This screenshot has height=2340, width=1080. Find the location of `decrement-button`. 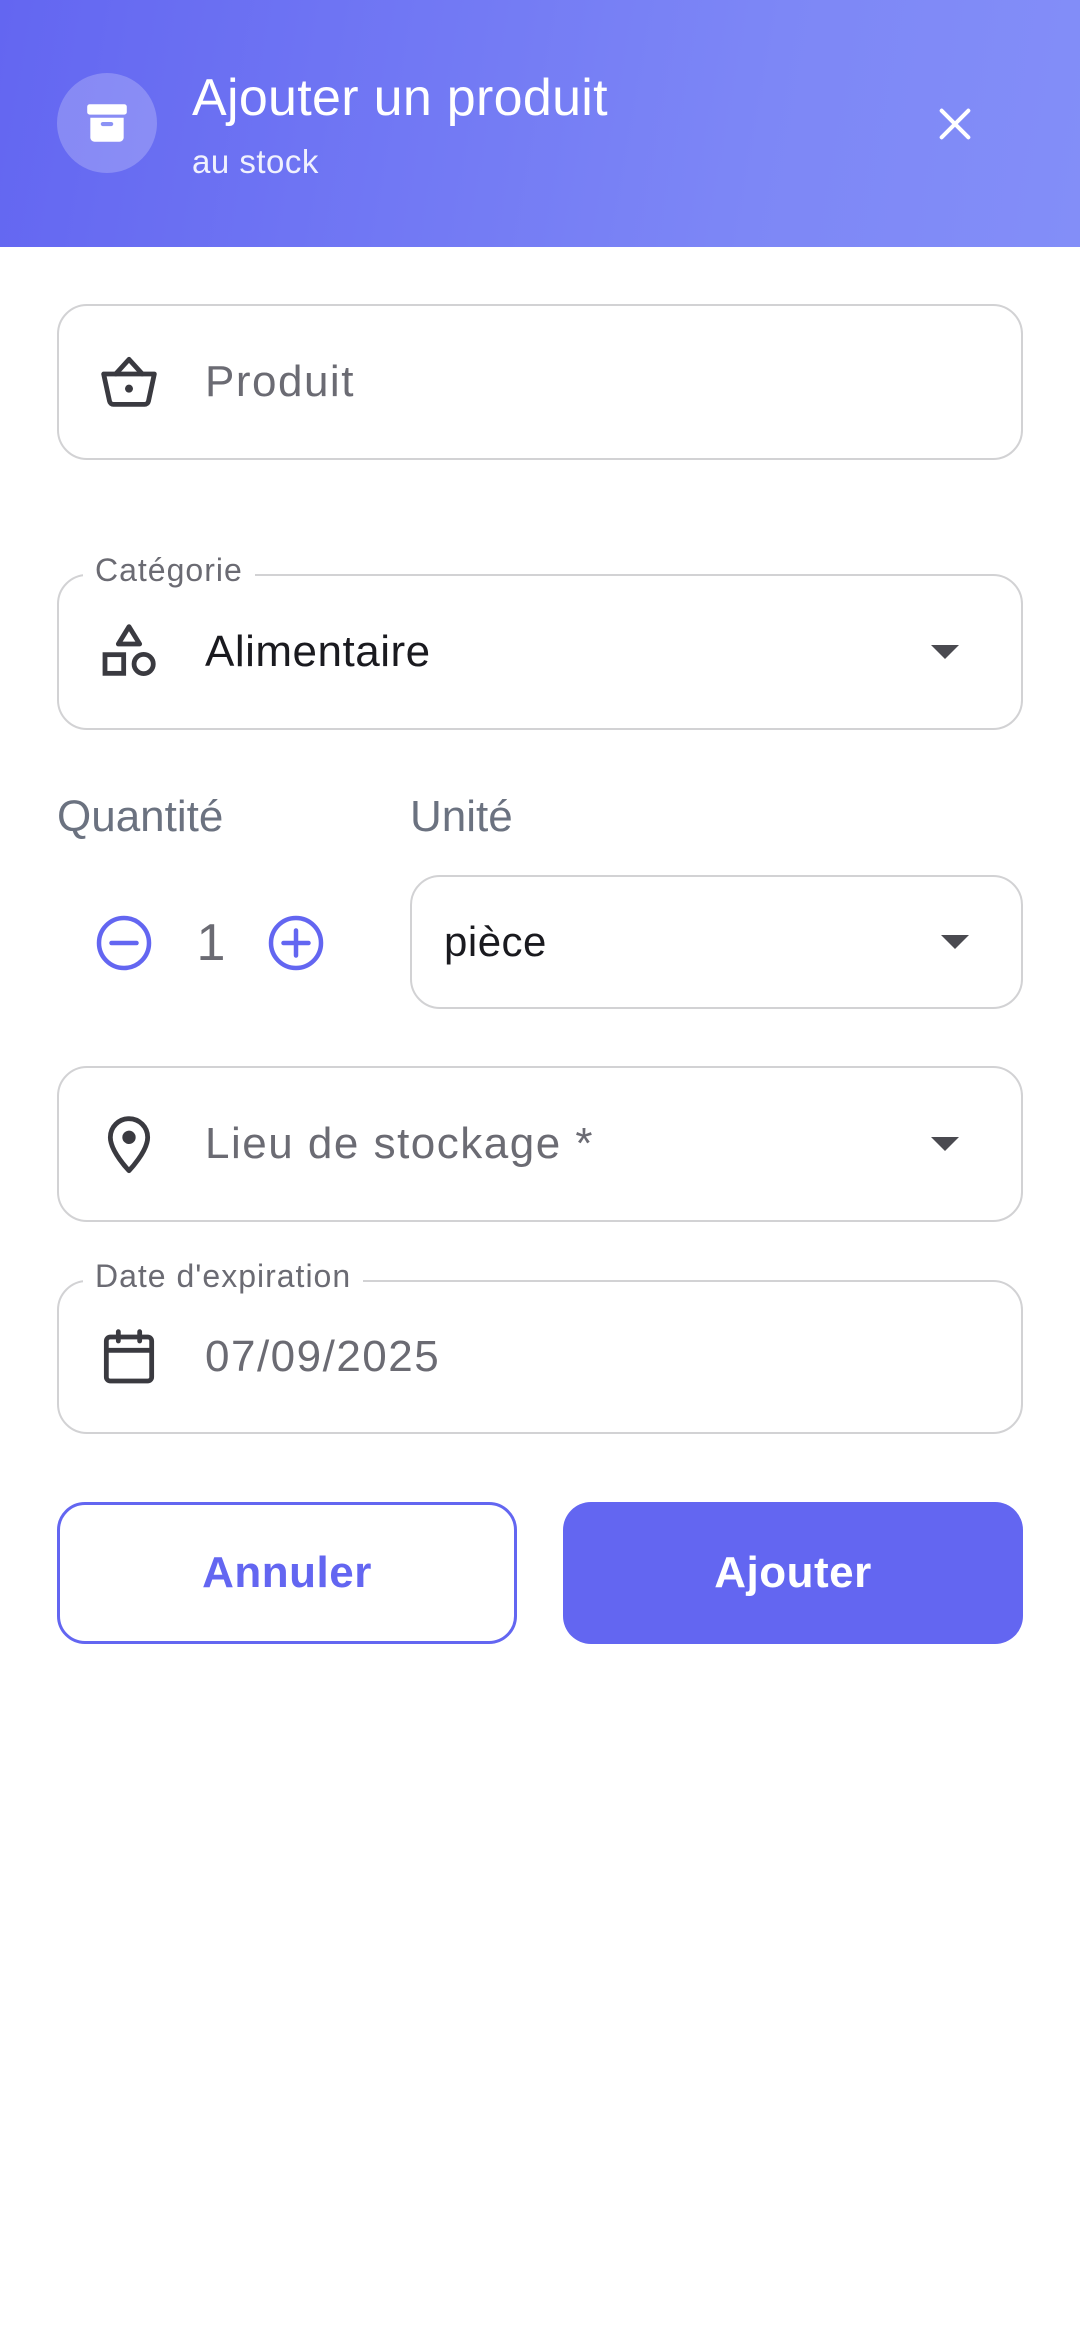

decrement-button is located at coordinates (124, 943).